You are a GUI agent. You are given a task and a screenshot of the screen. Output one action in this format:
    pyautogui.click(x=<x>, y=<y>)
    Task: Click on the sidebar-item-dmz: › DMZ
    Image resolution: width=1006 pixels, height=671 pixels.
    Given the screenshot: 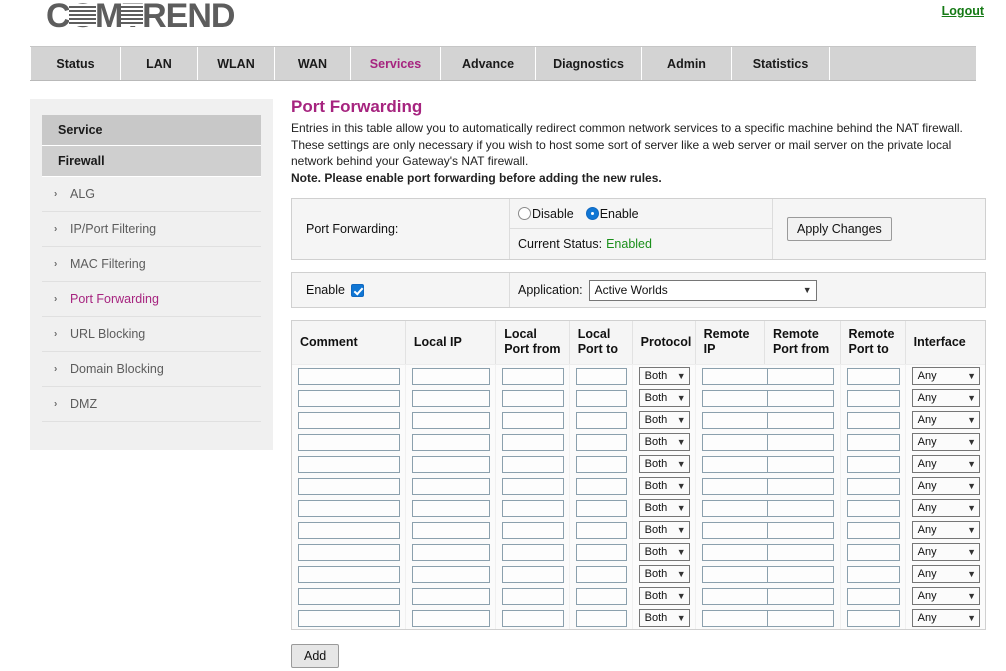 What is the action you would take?
    pyautogui.click(x=151, y=404)
    